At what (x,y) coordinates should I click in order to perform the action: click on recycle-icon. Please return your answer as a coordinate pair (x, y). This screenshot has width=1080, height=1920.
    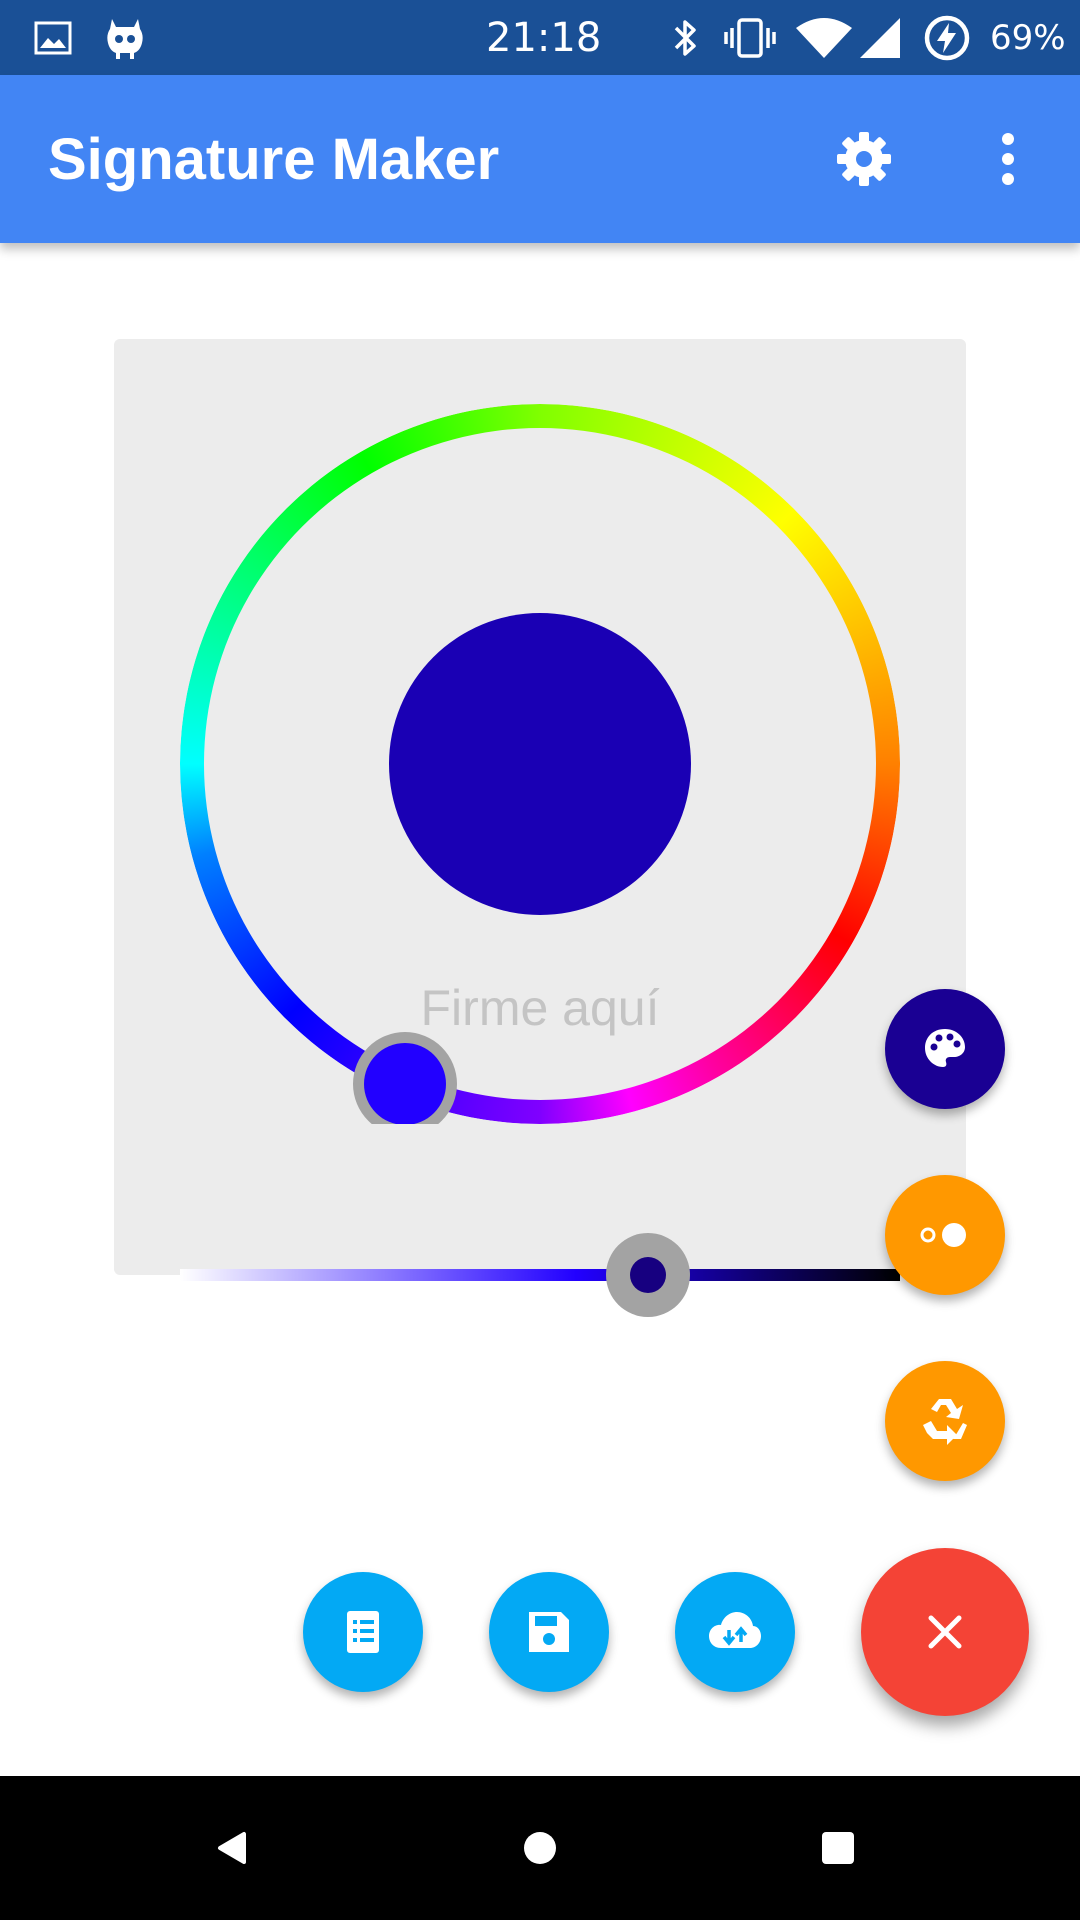
    Looking at the image, I should click on (945, 1422).